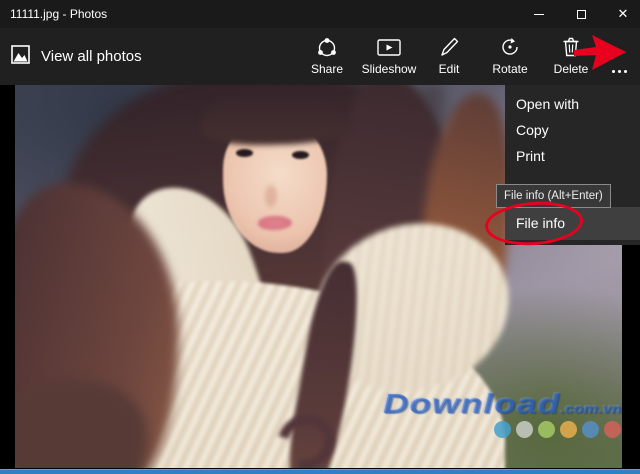  I want to click on titlebar: 11111.jpg - Photos ✕, so click(320, 14).